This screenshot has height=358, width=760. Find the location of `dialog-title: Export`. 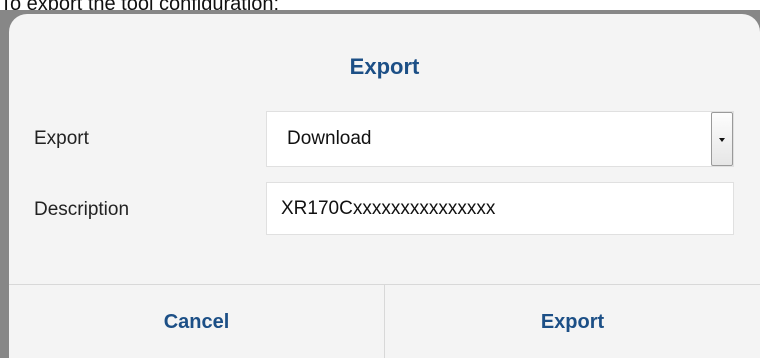

dialog-title: Export is located at coordinates (384, 66).